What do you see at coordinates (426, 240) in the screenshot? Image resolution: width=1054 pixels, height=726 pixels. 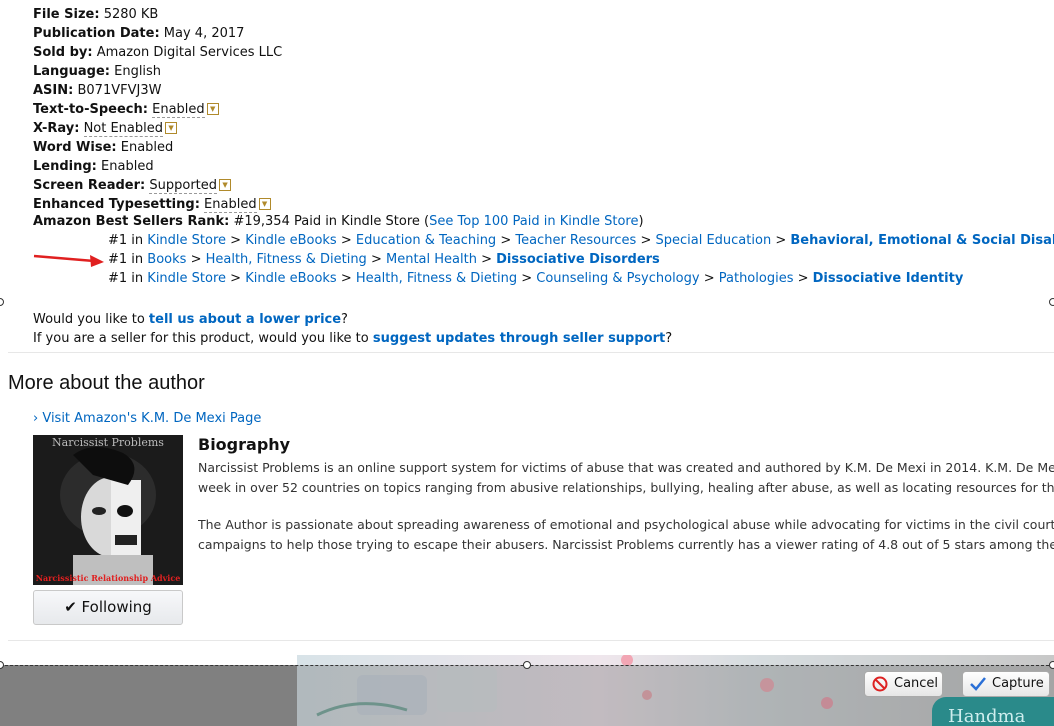 I see `category-link: Education & Teaching` at bounding box center [426, 240].